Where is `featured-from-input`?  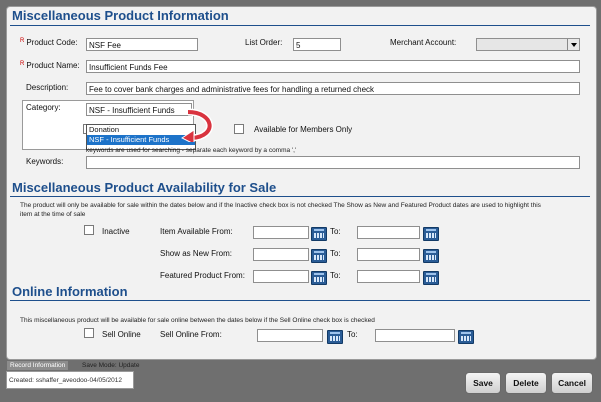
featured-from-input is located at coordinates (281, 276).